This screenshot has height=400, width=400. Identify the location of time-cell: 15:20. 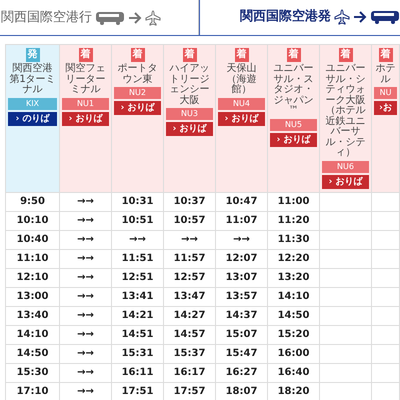
(294, 334).